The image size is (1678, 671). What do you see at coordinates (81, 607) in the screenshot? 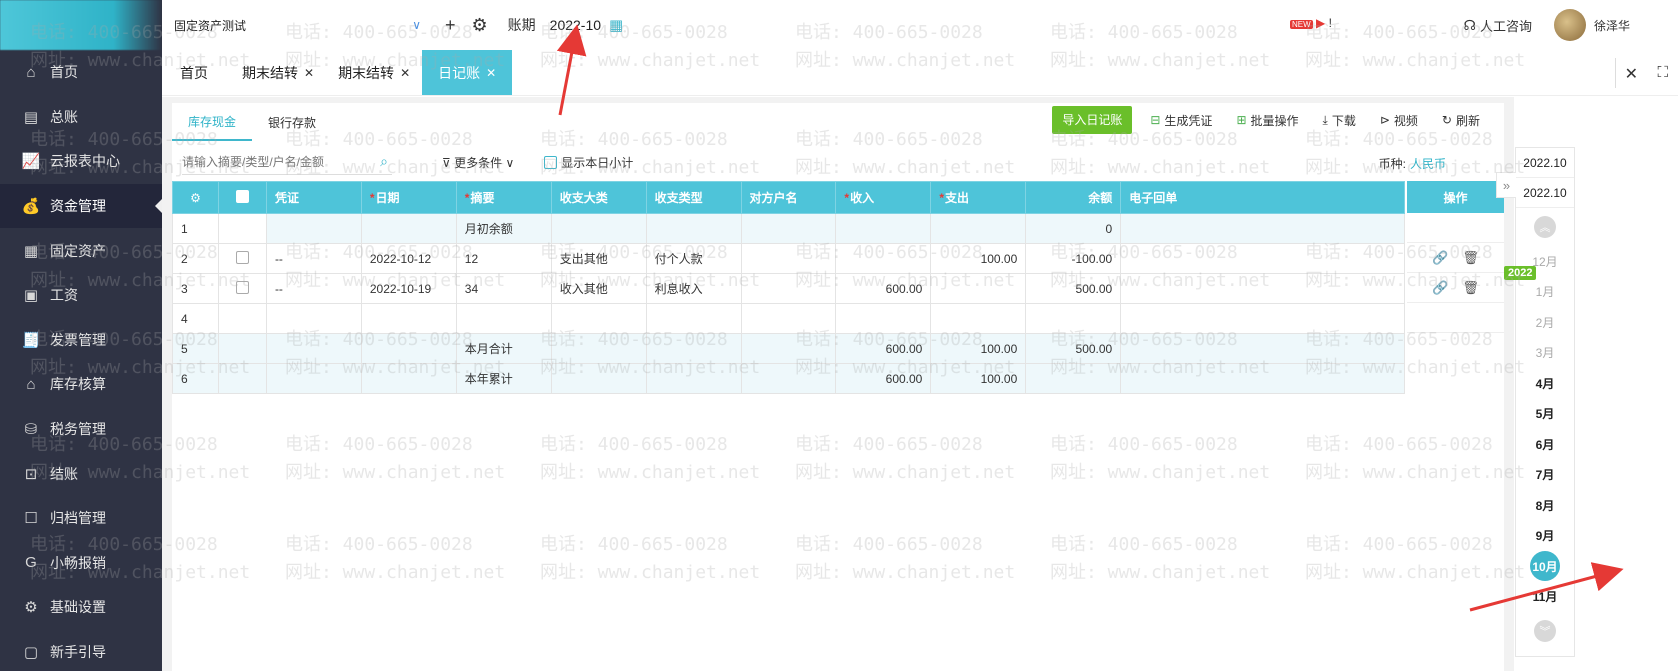
I see `sidebar-item-12: ⚙ 基础设置` at bounding box center [81, 607].